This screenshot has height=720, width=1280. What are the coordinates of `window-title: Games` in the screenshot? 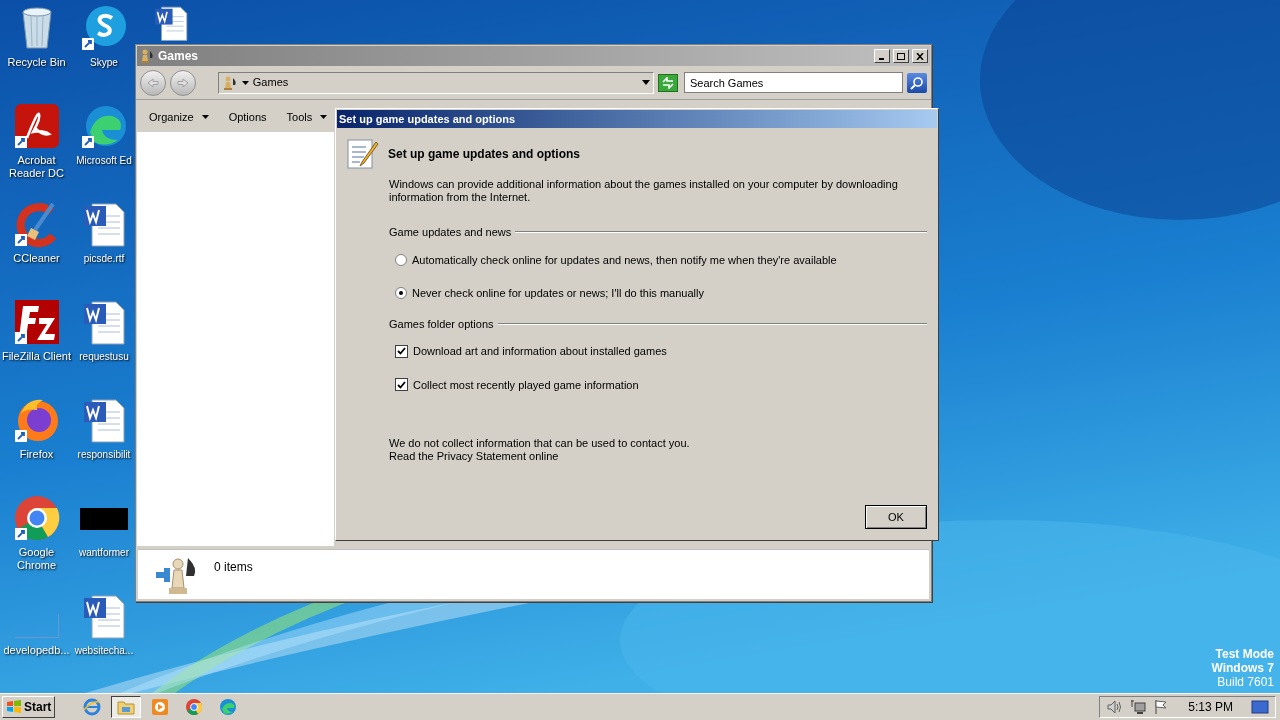 It's located at (178, 56).